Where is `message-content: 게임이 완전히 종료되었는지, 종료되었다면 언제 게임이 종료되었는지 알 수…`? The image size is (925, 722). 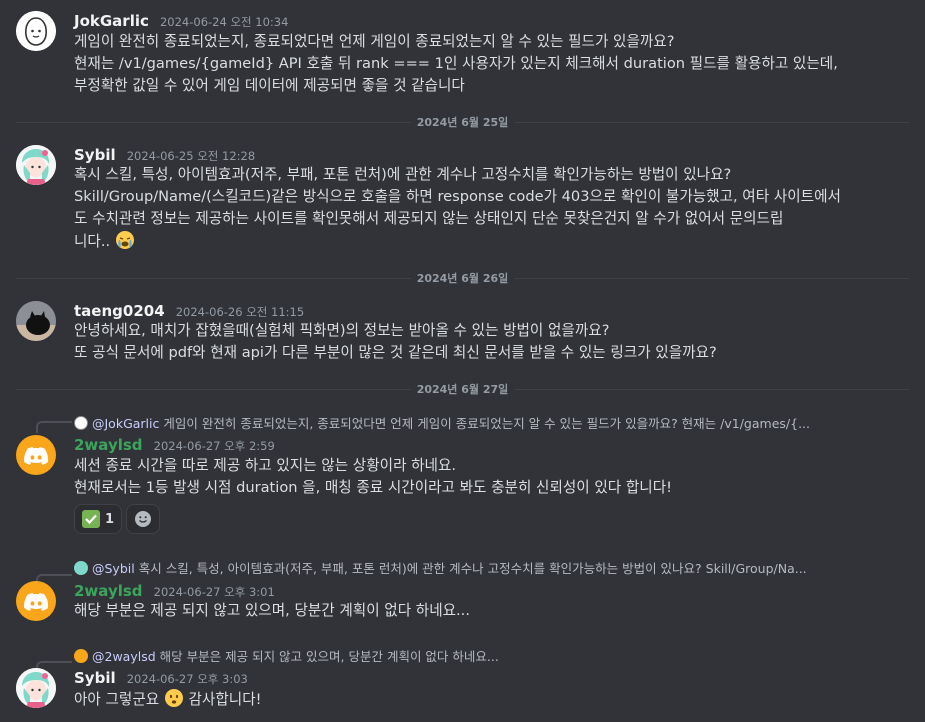
message-content: 게임이 완전히 종료되었는지, 종료되었다면 언제 게임이 종료되었는지 알 수… is located at coordinates (491, 64).